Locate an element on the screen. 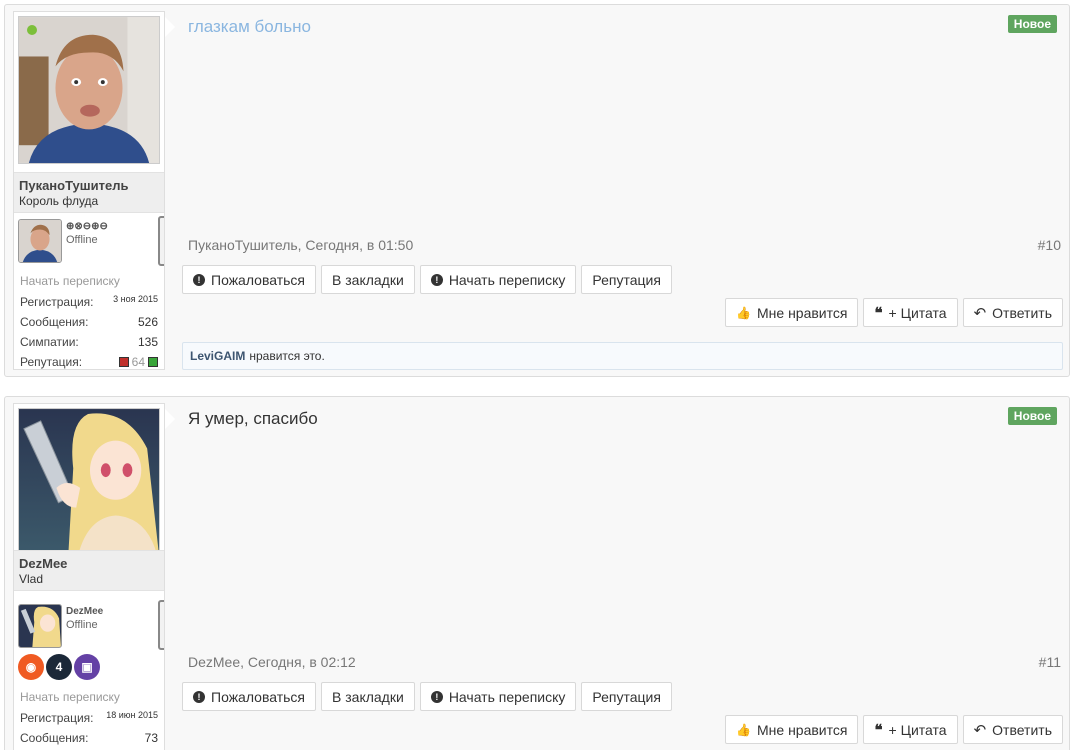 This screenshot has height=750, width=1074. online-status-indicator is located at coordinates (32, 30).